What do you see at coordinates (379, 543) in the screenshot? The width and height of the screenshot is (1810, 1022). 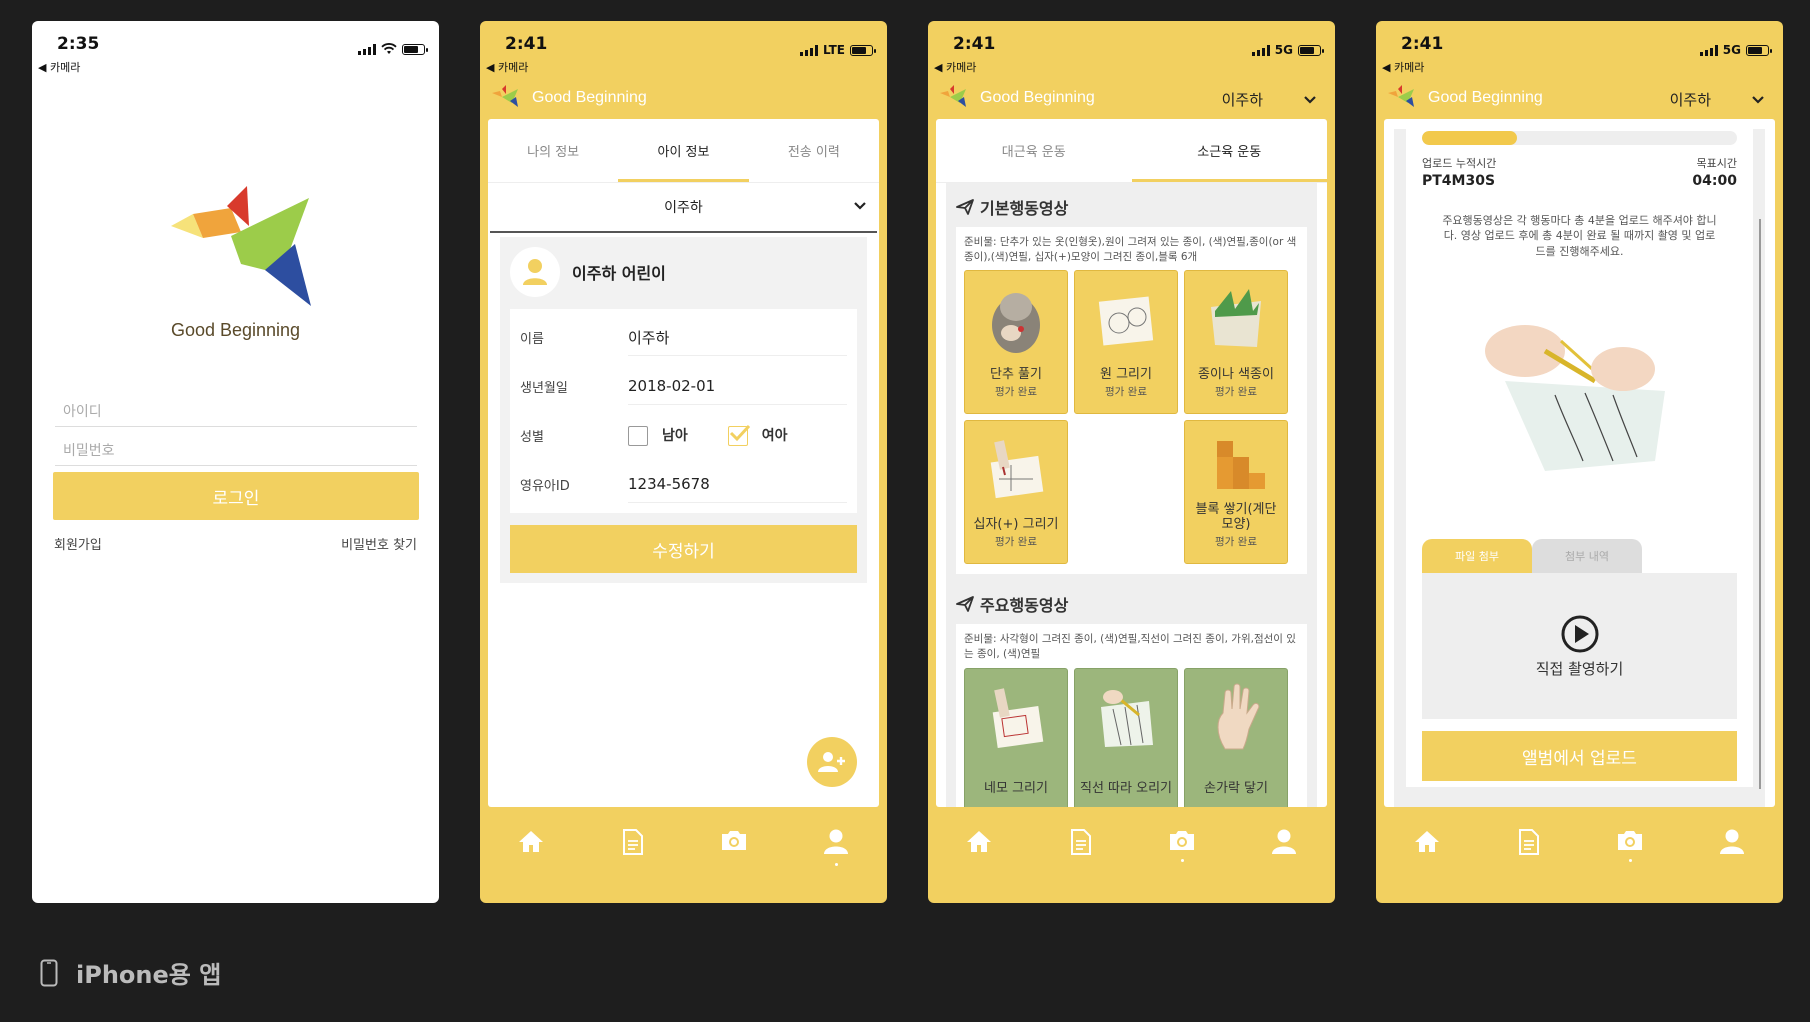 I see `find-password-link: 비밀번호 찾기` at bounding box center [379, 543].